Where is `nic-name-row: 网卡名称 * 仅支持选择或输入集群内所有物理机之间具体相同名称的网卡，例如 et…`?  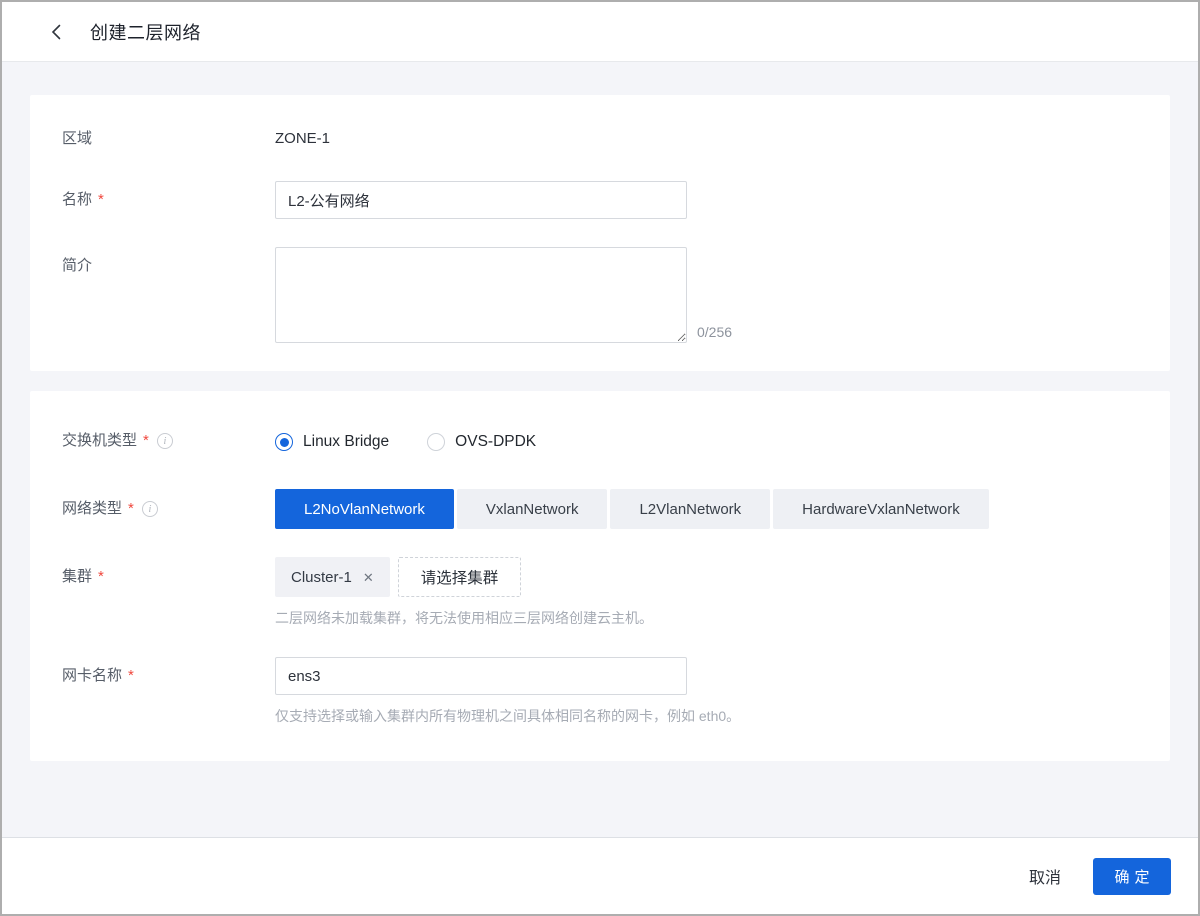 nic-name-row: 网卡名称 * 仅支持选择或输入集群内所有物理机之间具体相同名称的网卡，例如 et… is located at coordinates (600, 691).